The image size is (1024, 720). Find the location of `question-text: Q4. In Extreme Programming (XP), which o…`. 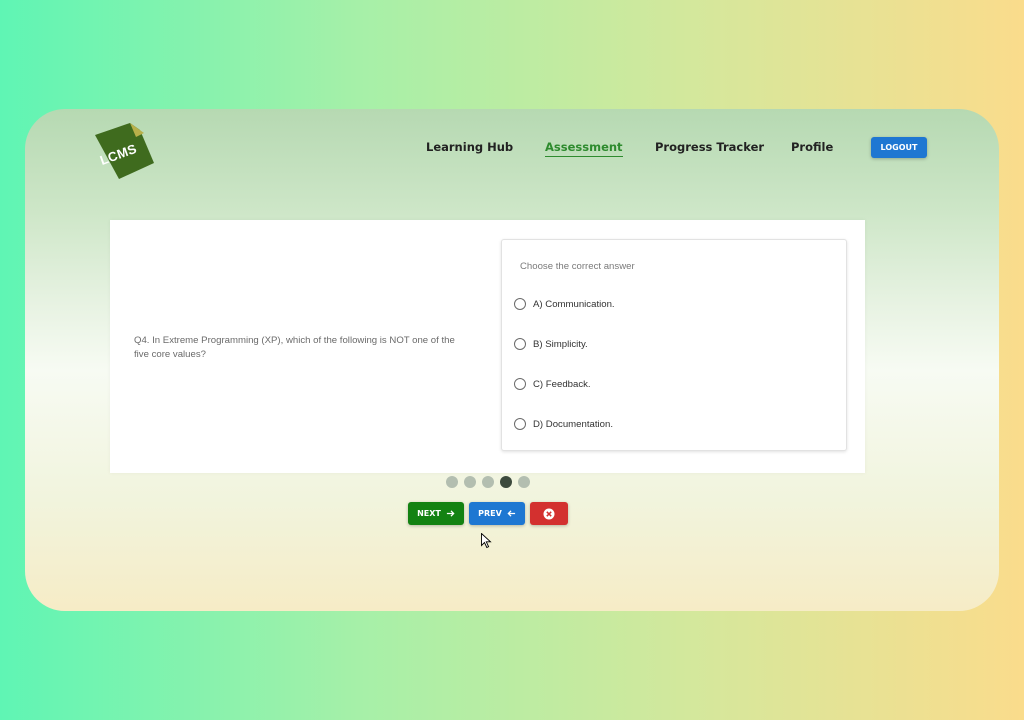

question-text: Q4. In Extreme Programming (XP), which o… is located at coordinates (294, 347).